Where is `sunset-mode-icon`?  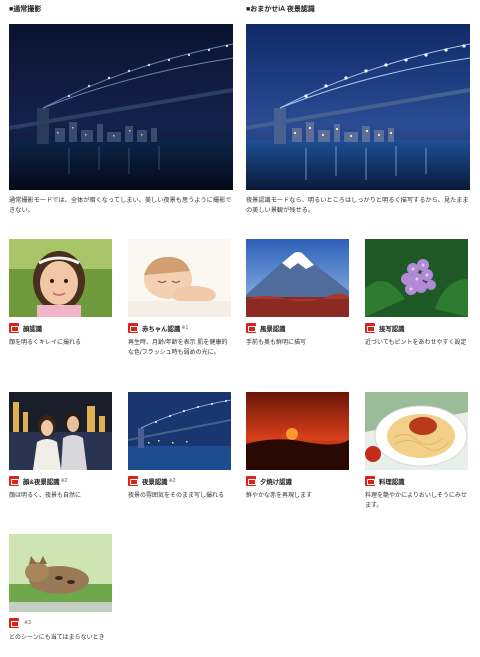
sunset-mode-icon is located at coordinates (251, 481).